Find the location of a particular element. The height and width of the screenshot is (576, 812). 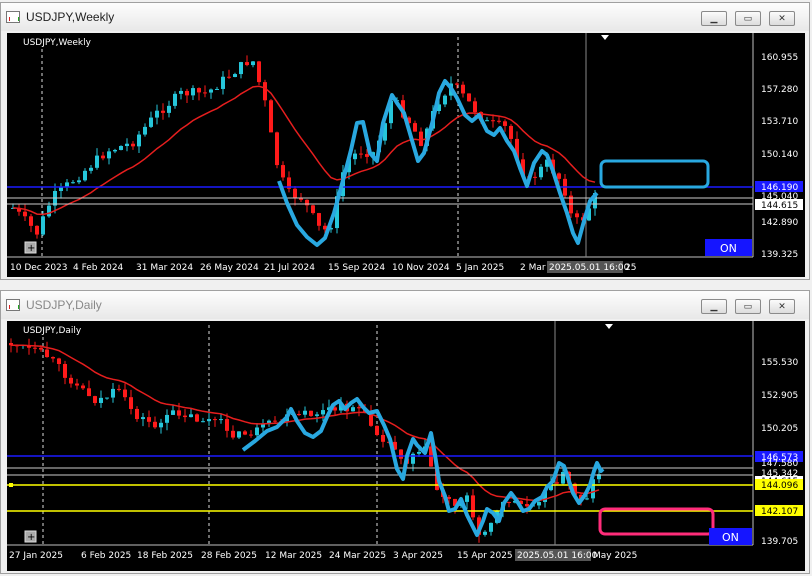

svg-text: 3 Apr 2025 is located at coordinates (418, 556).